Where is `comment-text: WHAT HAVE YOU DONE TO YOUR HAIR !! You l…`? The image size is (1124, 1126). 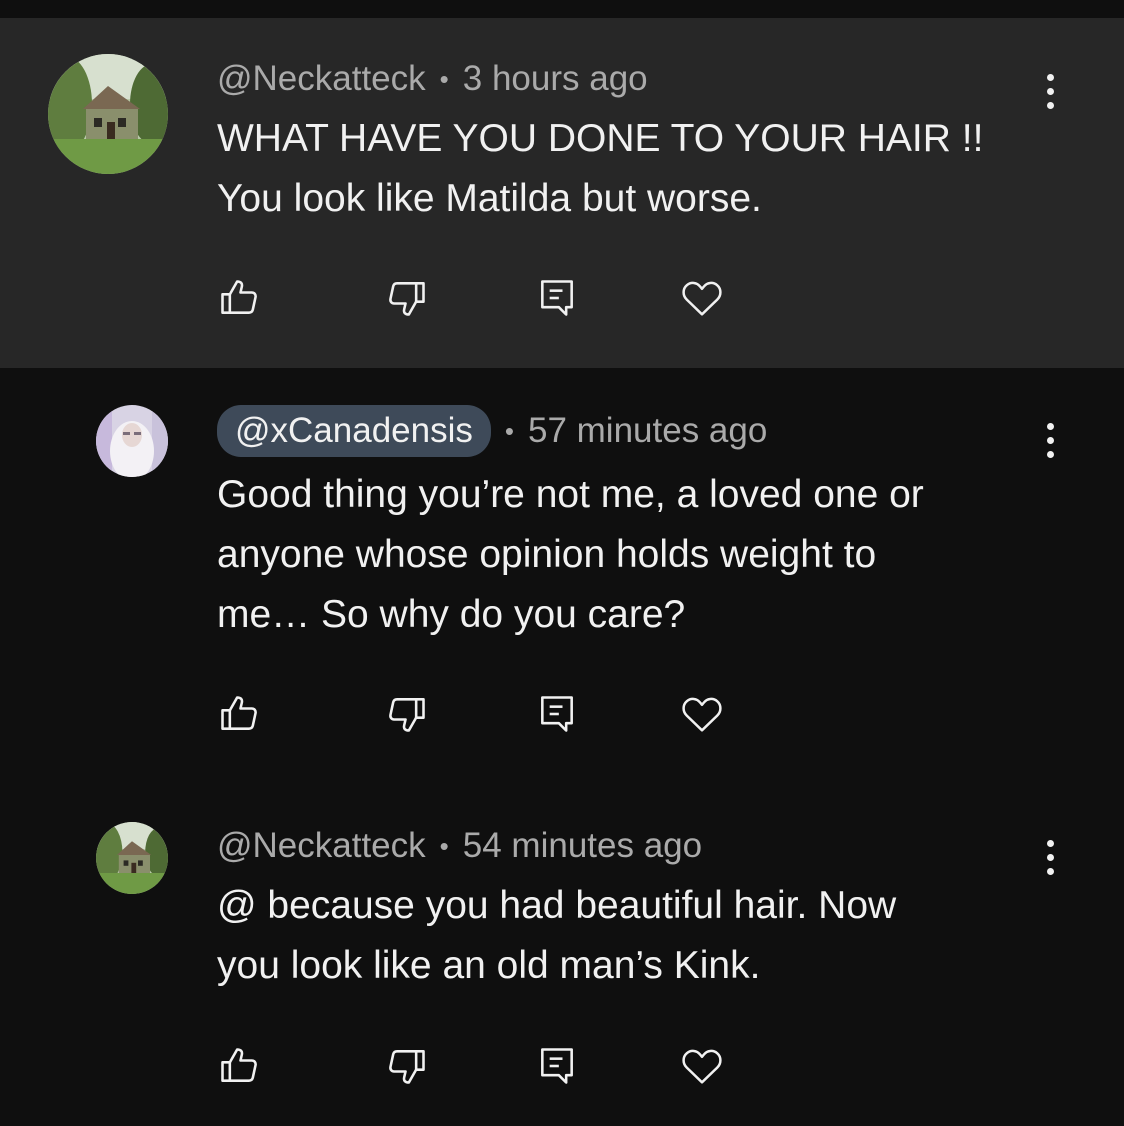 comment-text: WHAT HAVE YOU DONE TO YOUR HAIR !! You l… is located at coordinates (632, 169).